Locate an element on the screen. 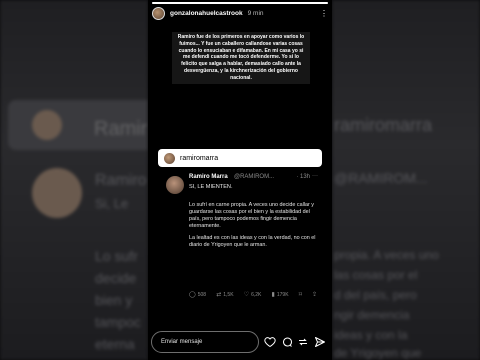 The image size is (480, 360). more-options-icon: ⋮ is located at coordinates (324, 13).